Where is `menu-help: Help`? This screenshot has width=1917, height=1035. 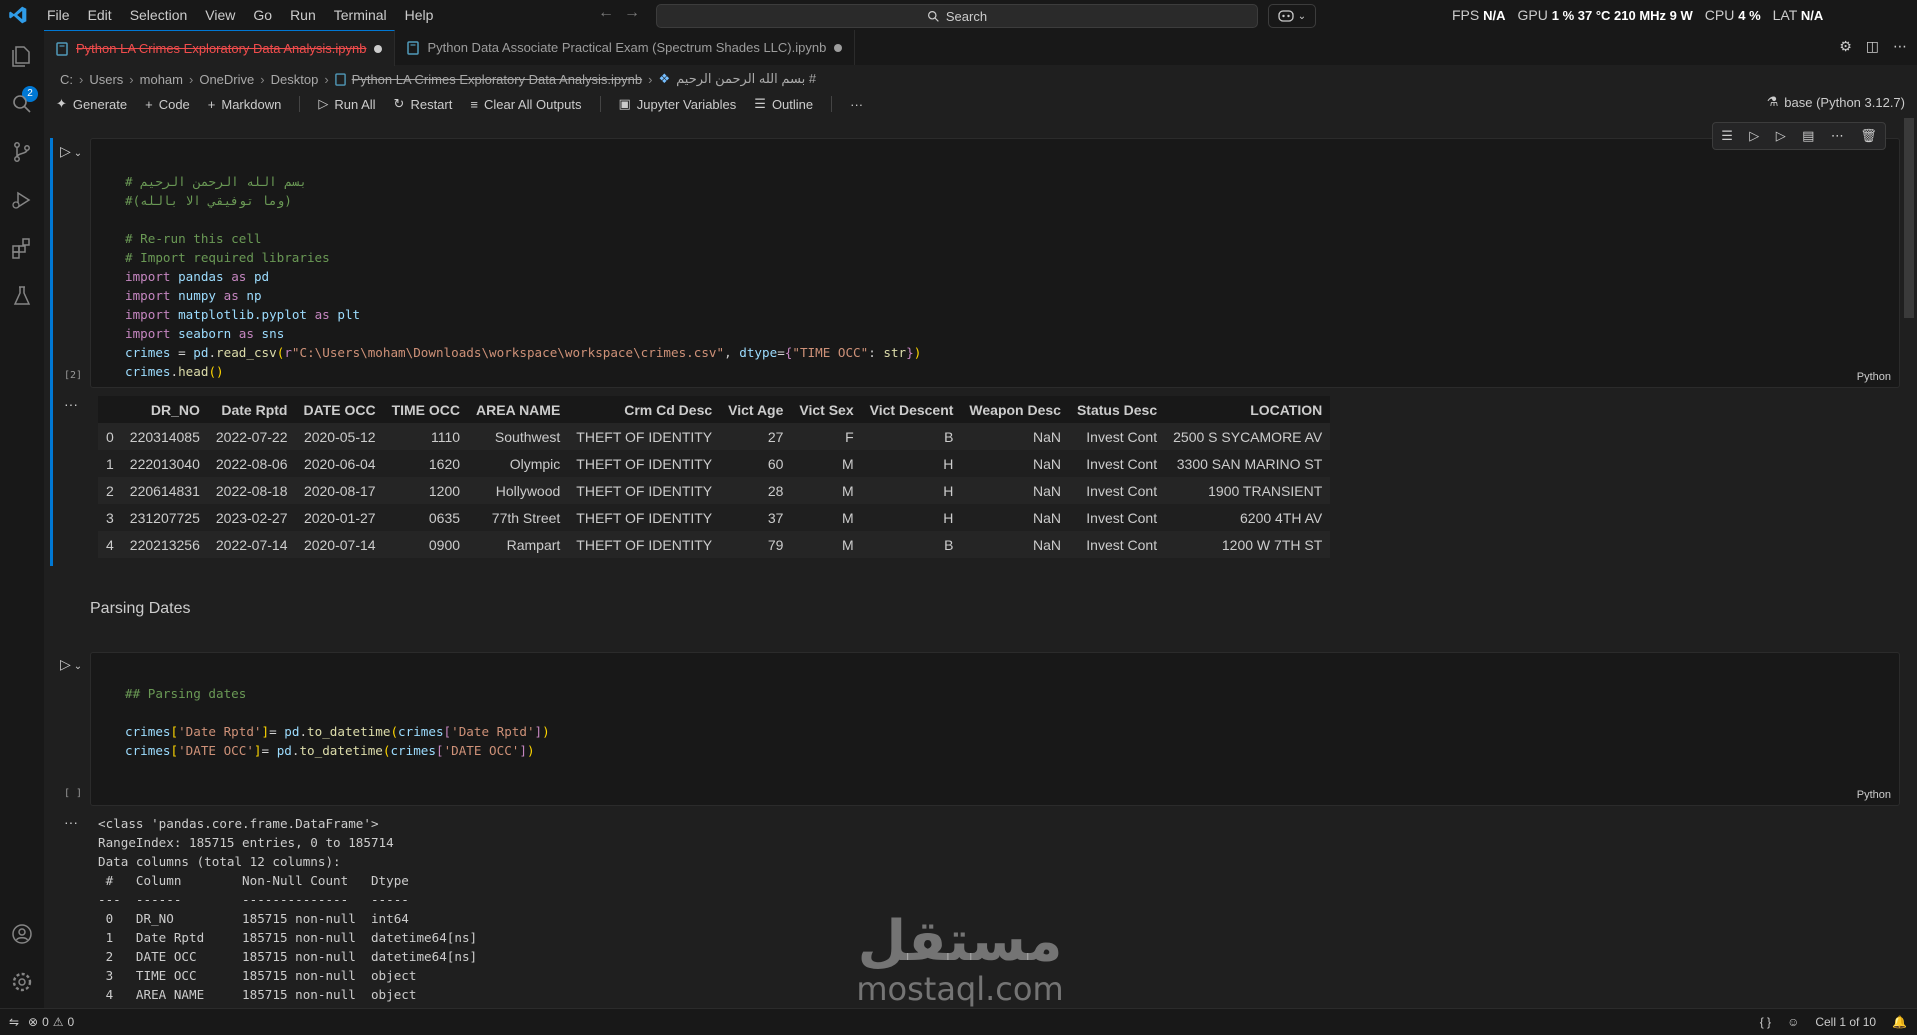
menu-help: Help is located at coordinates (419, 15).